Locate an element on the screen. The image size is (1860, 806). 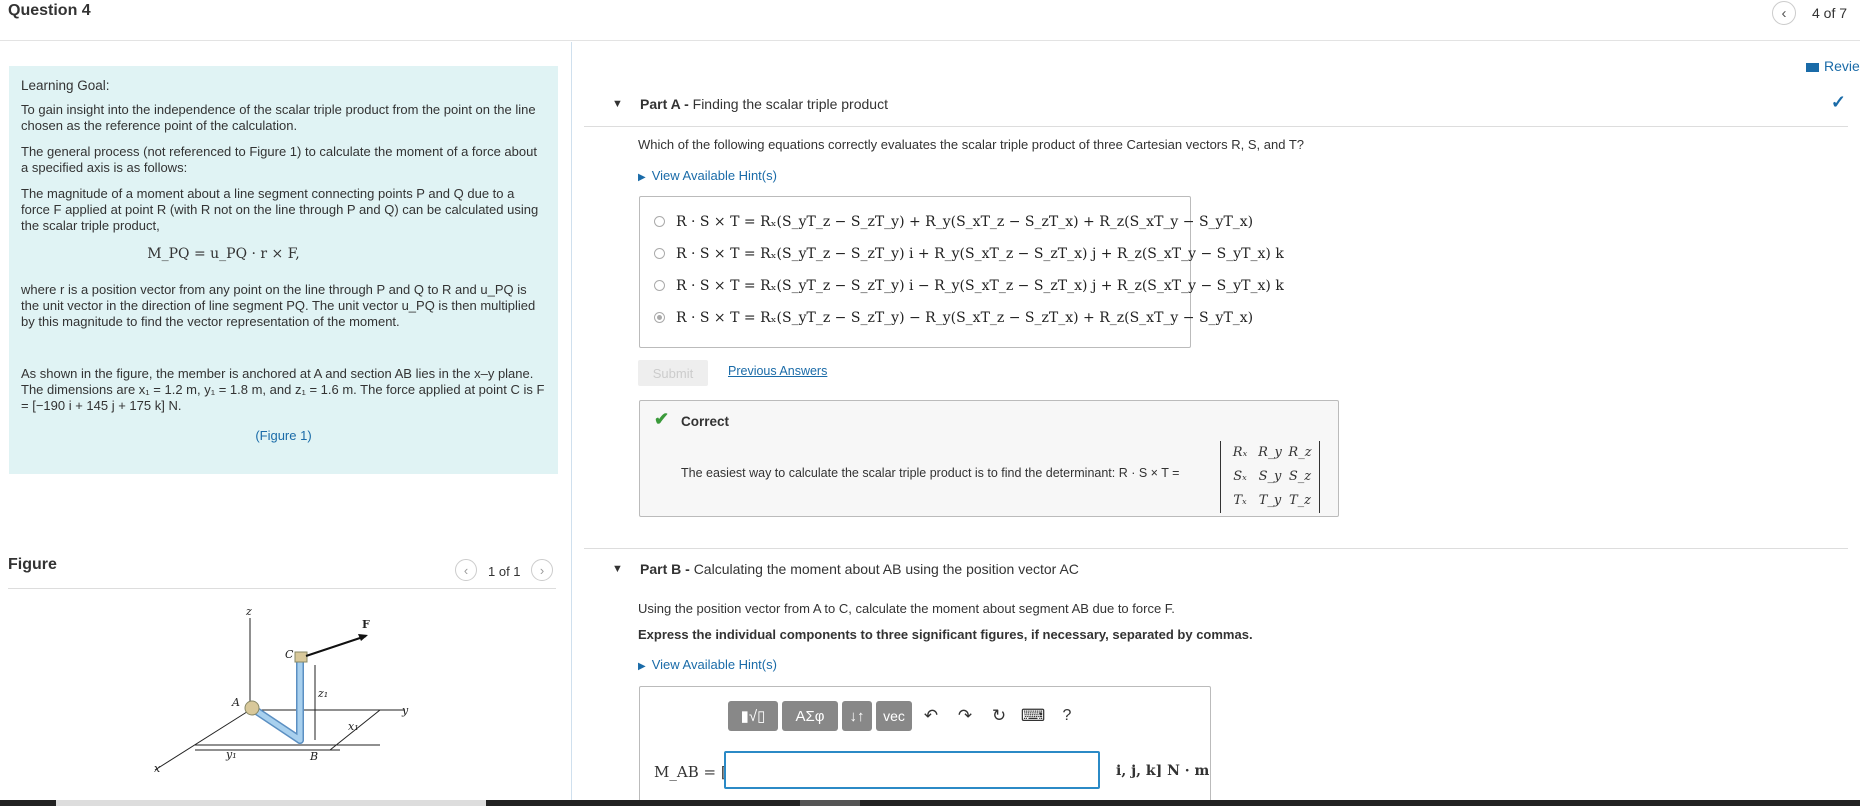
keyboard-icon: ⌨ is located at coordinates (1033, 716).